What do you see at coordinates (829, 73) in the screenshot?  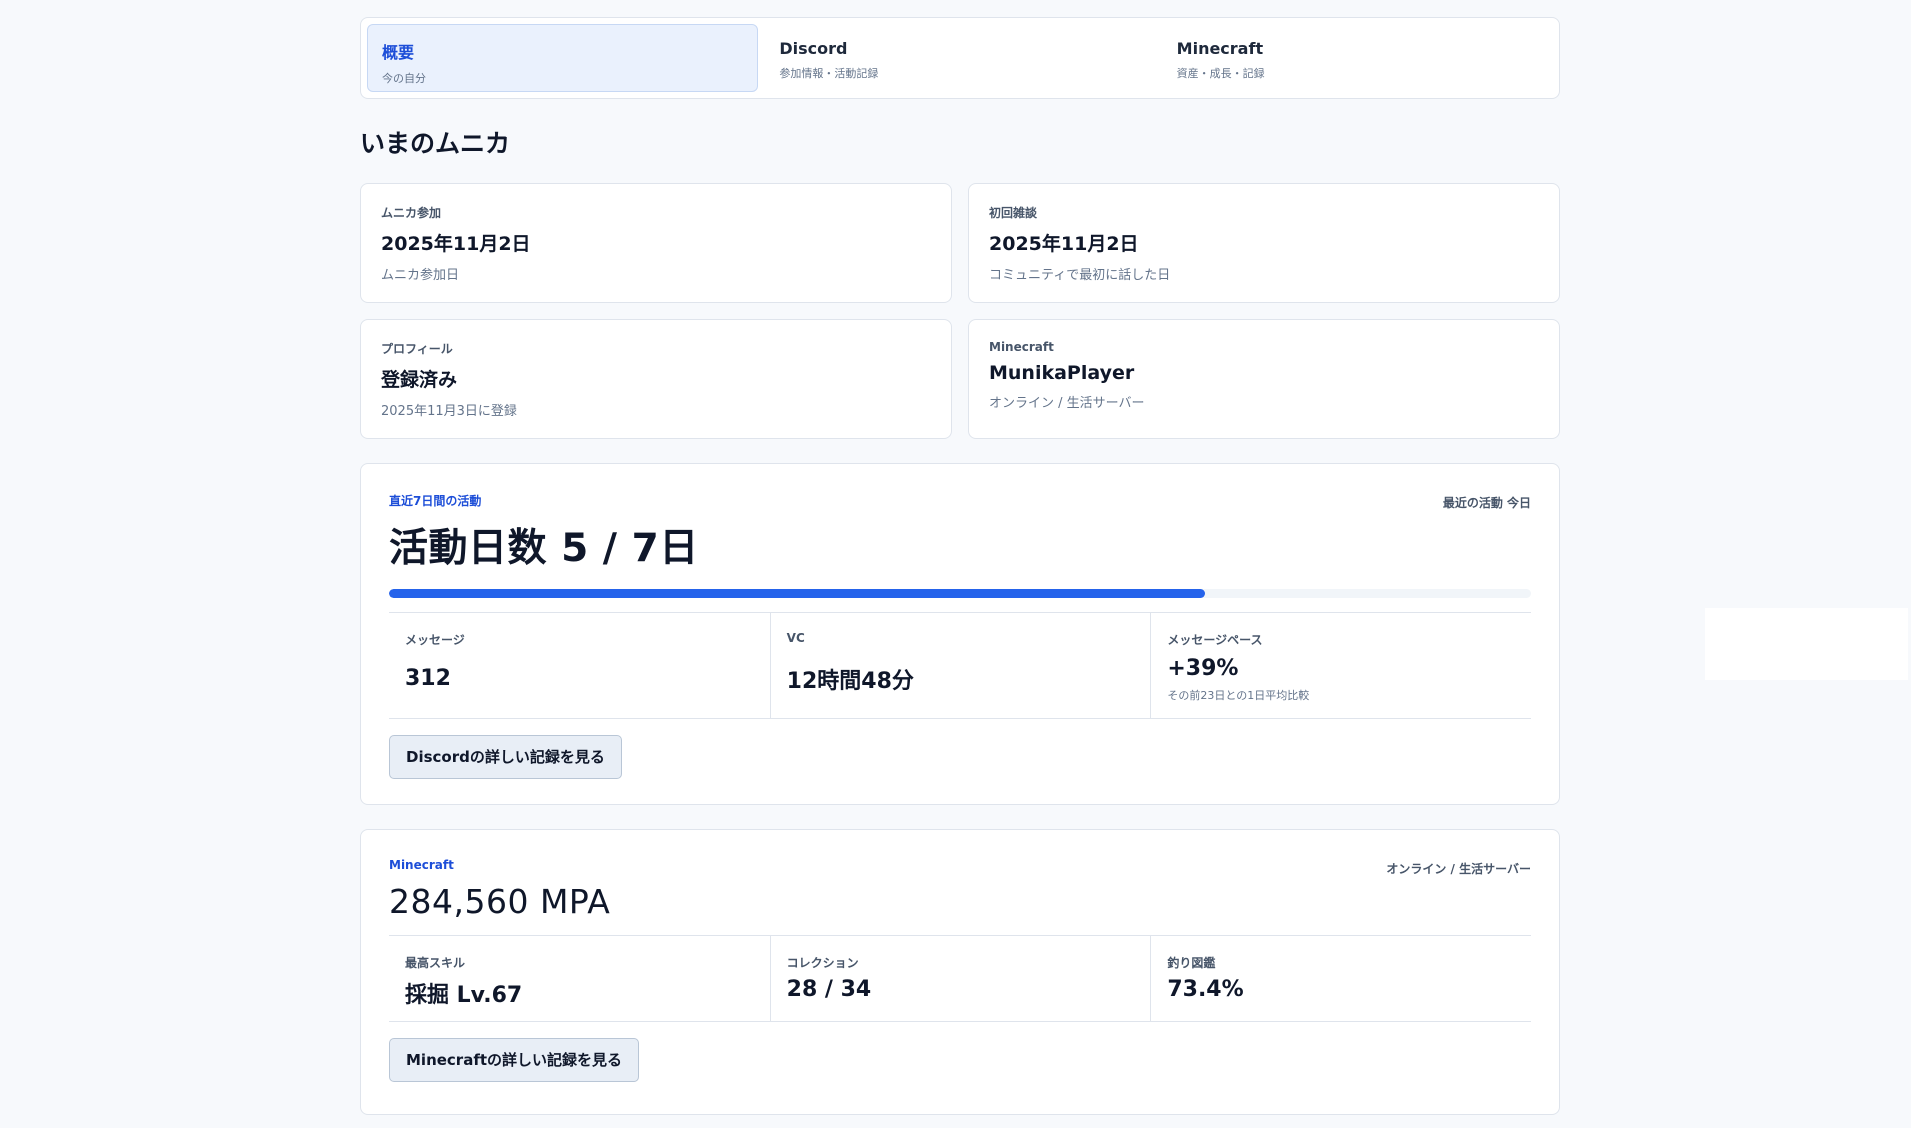 I see `tab-subtitle: 参加情報・活動記録` at bounding box center [829, 73].